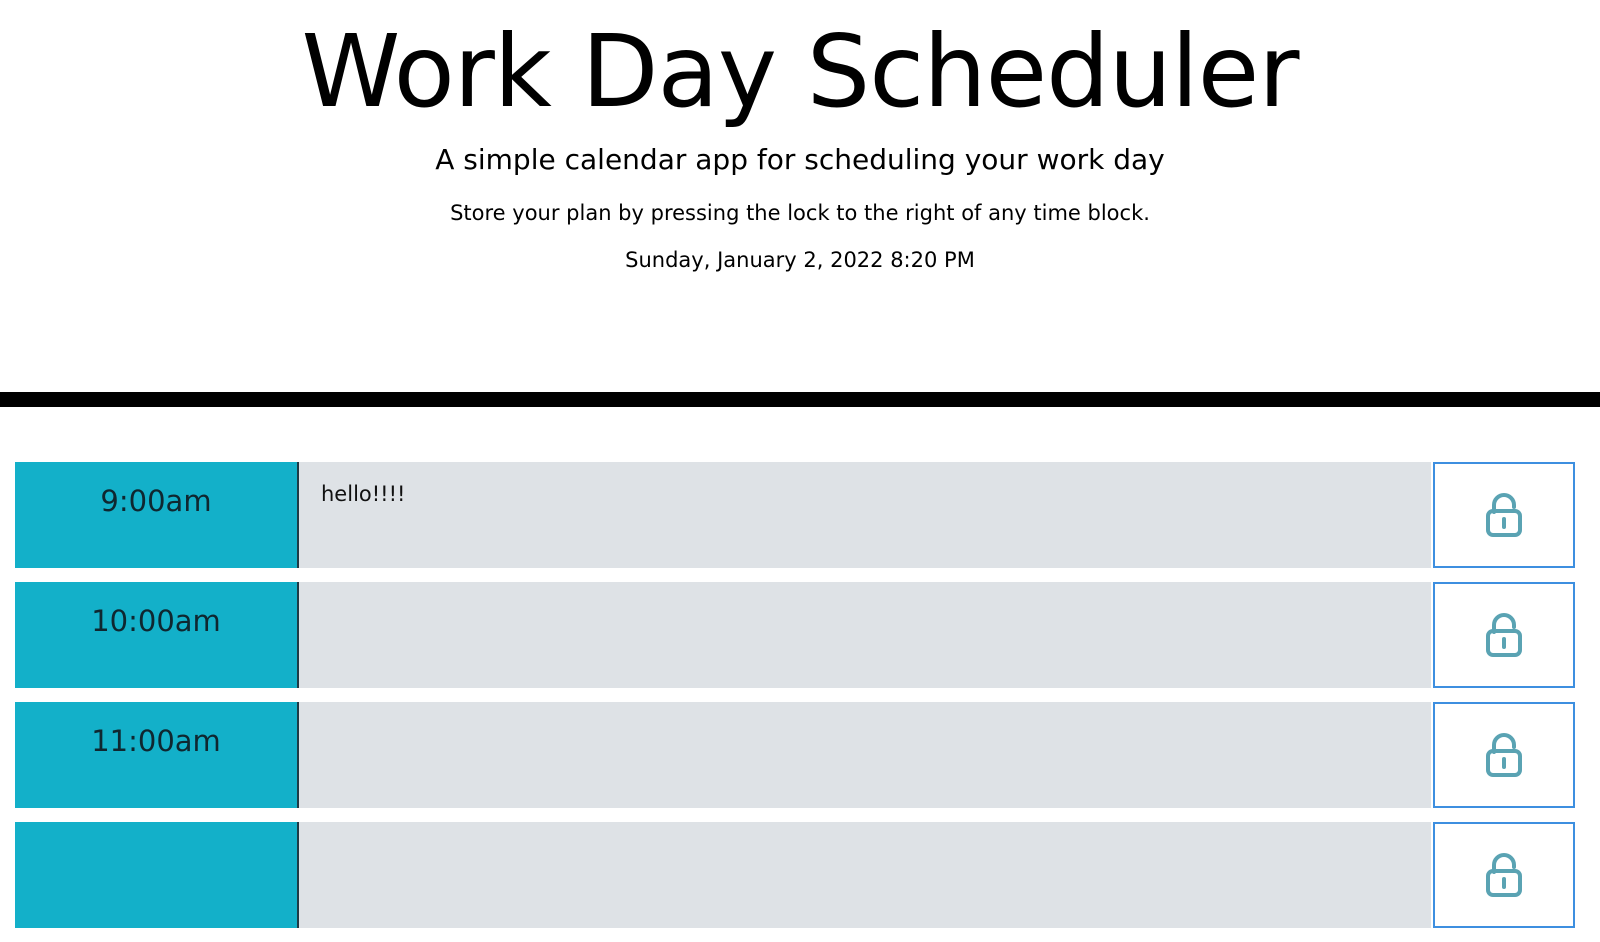 The image size is (1600, 942). Describe the element at coordinates (800, 399) in the screenshot. I see `header-divider` at that location.